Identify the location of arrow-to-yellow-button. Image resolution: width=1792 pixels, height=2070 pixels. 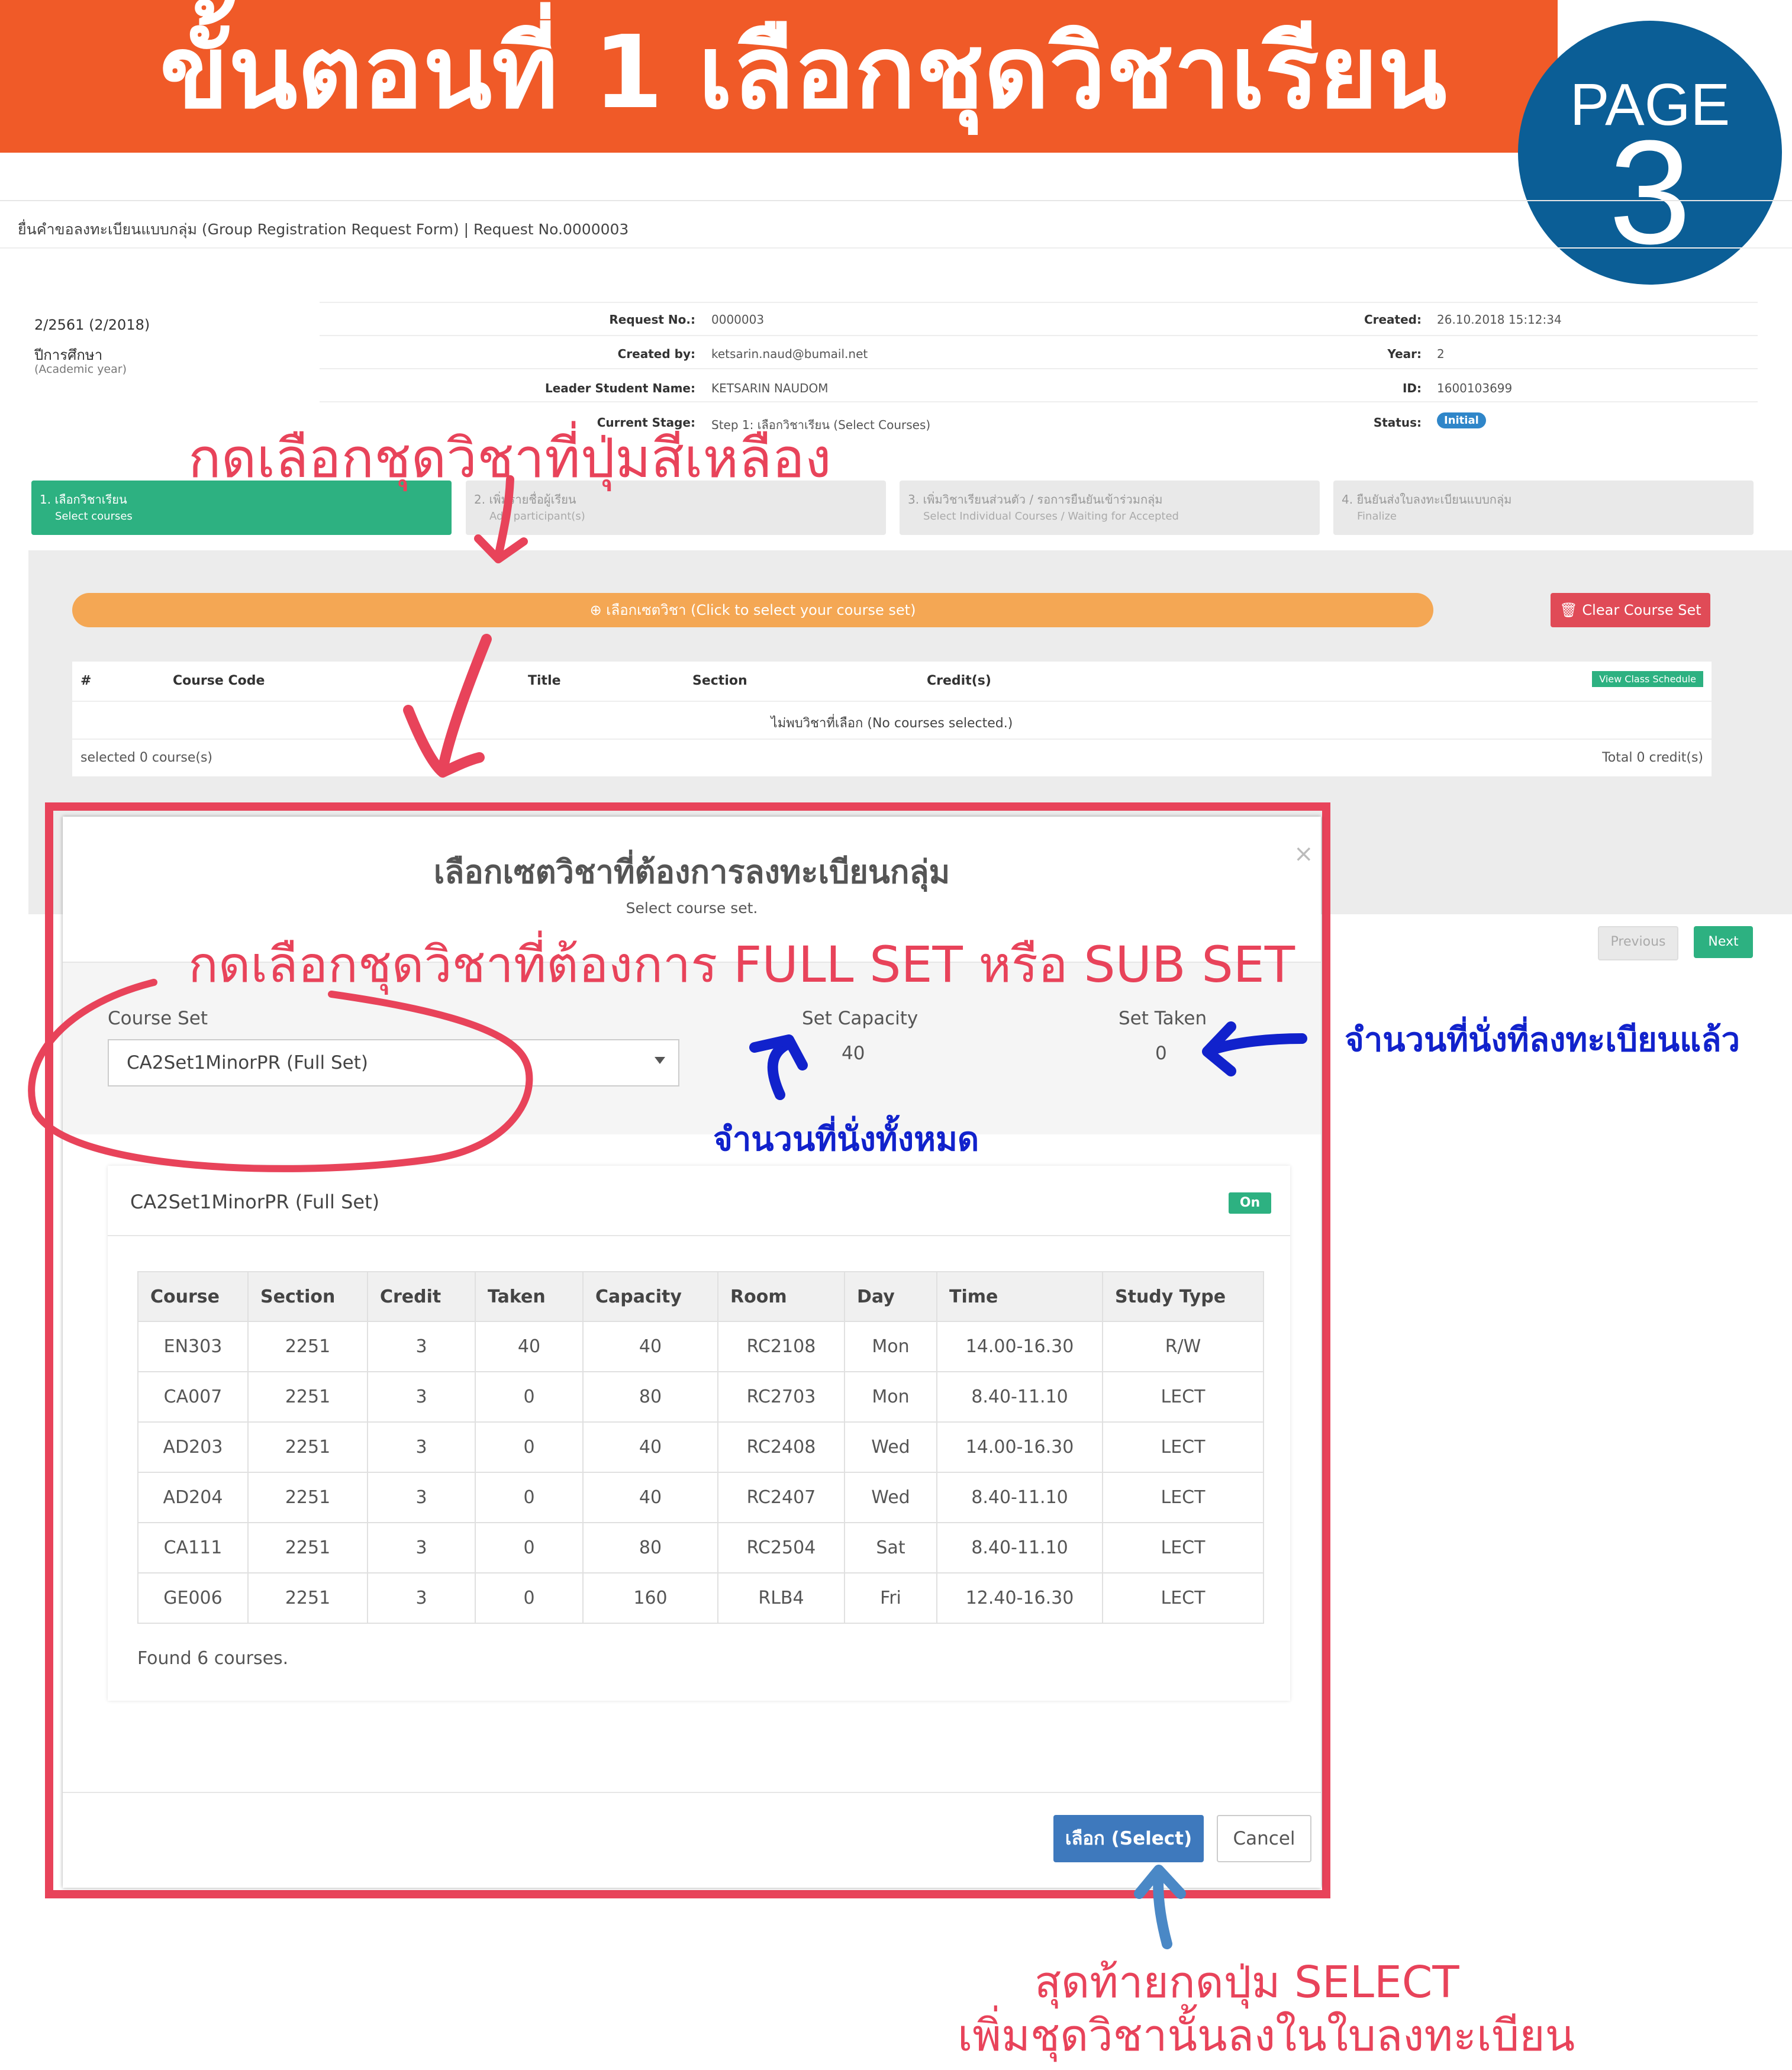
(504, 517).